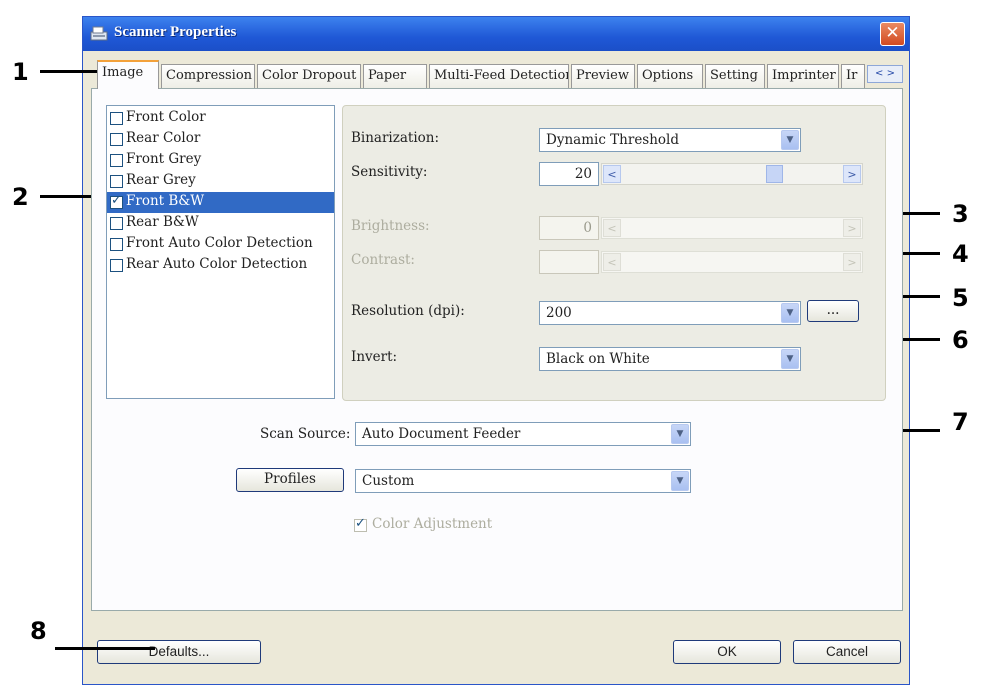 Image resolution: width=982 pixels, height=692 pixels. What do you see at coordinates (603, 76) in the screenshot?
I see `tab-preview: Preview` at bounding box center [603, 76].